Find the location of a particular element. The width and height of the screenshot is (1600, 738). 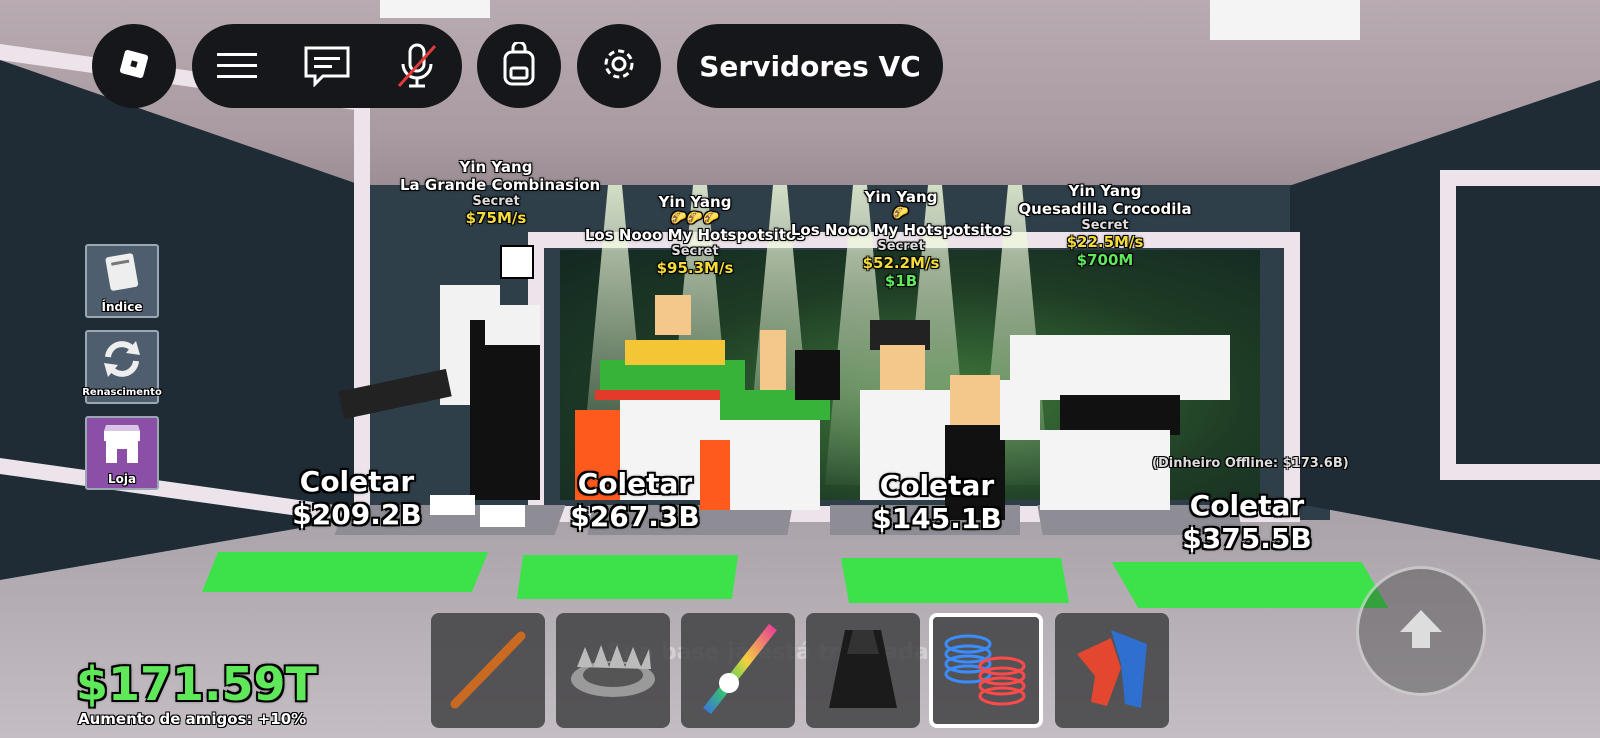

collect-label-1: Coletar $209.2B is located at coordinates (357, 499).